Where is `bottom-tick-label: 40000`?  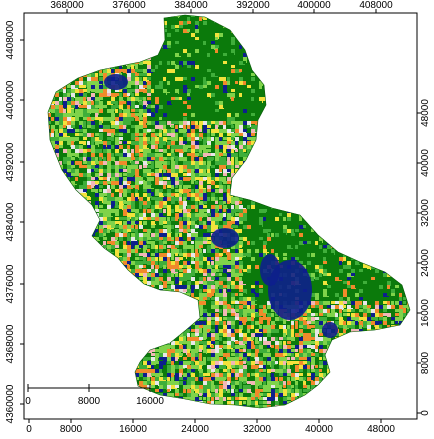 bottom-tick-label: 40000 is located at coordinates (319, 429).